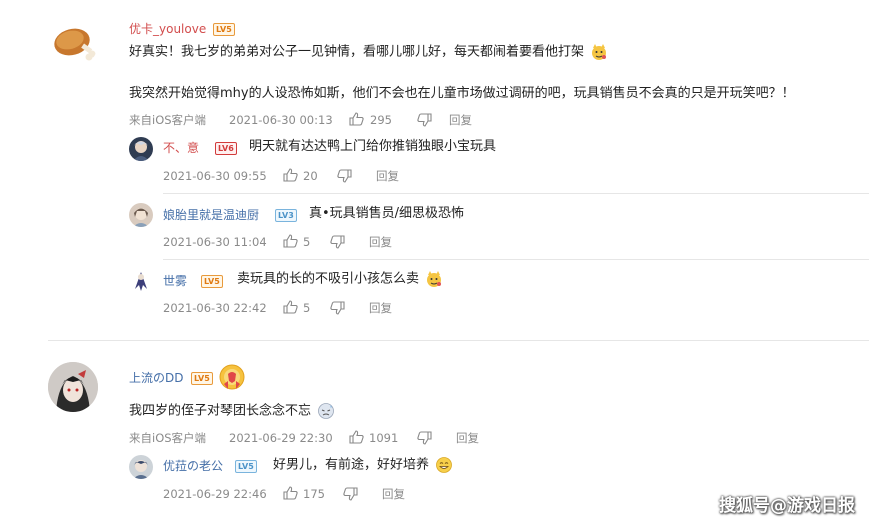 The height and width of the screenshot is (524, 869). Describe the element at coordinates (314, 494) in the screenshot. I see `like-count: 175` at that location.